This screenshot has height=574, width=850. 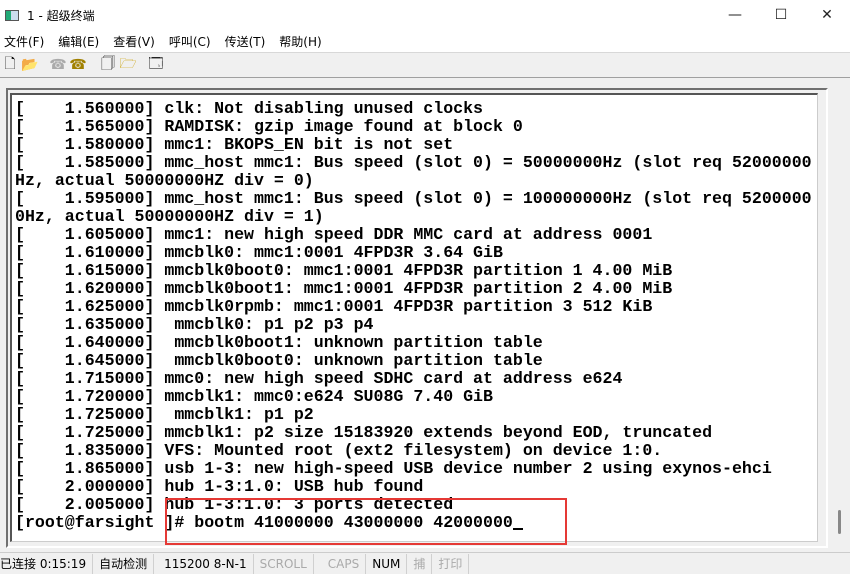 I want to click on receive-file-icon: 🗁, so click(x=128, y=65).